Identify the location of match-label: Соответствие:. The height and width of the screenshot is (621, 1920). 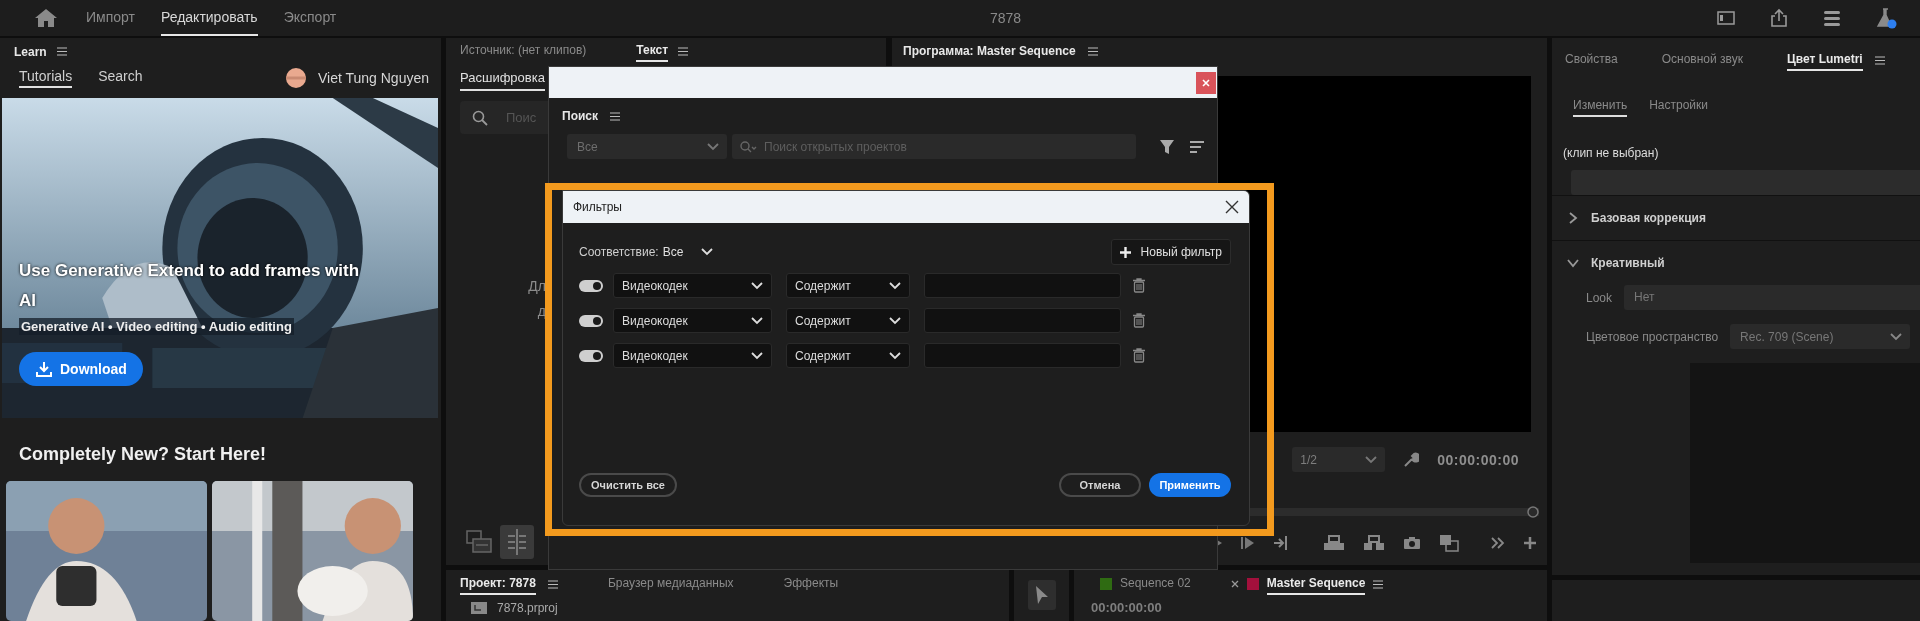
(619, 252).